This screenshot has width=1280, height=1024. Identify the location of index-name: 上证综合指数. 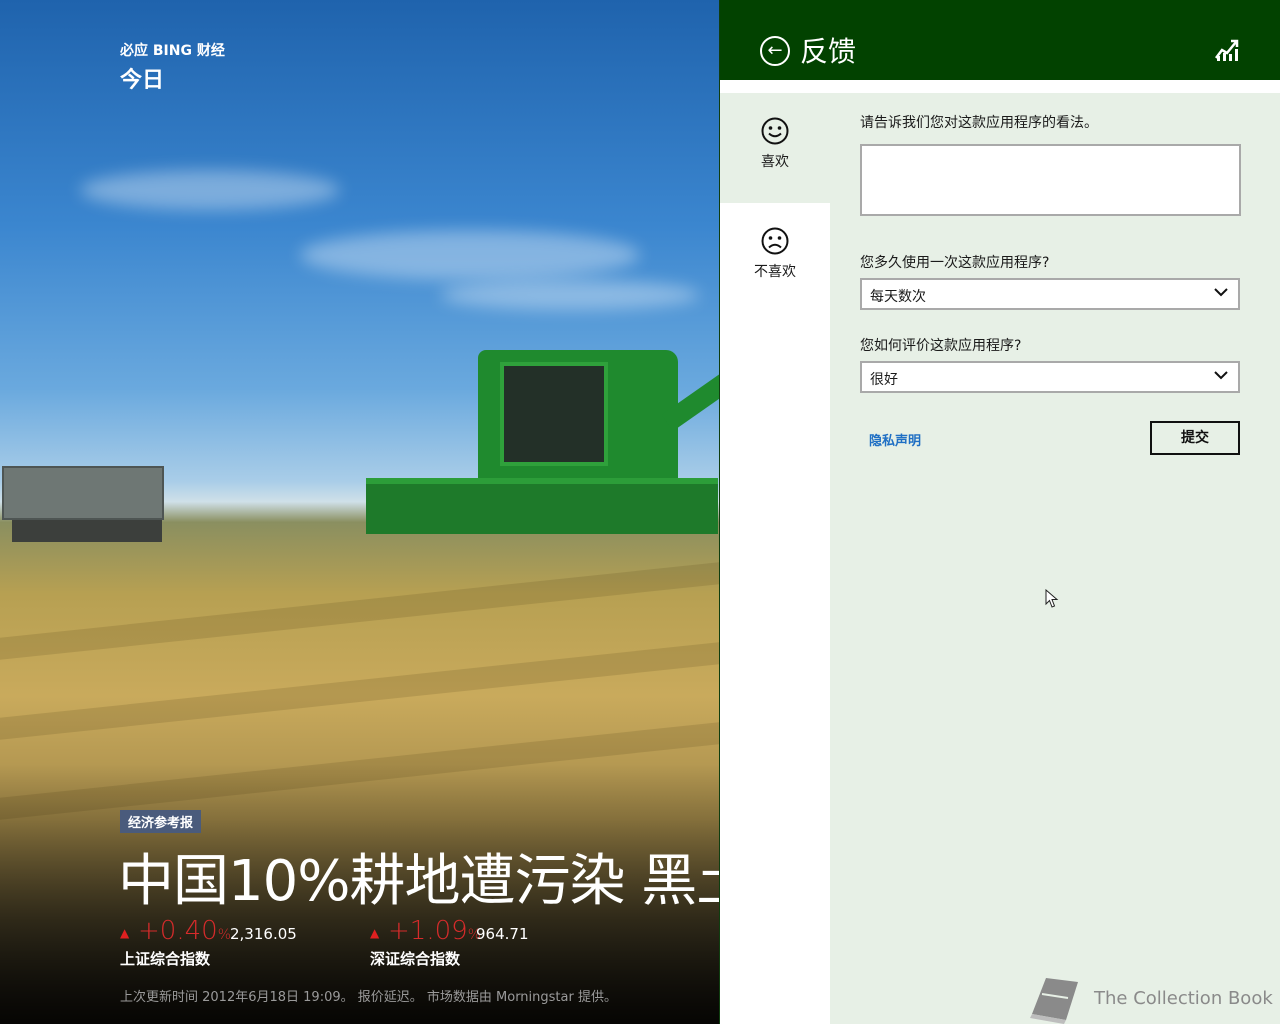
(165, 959).